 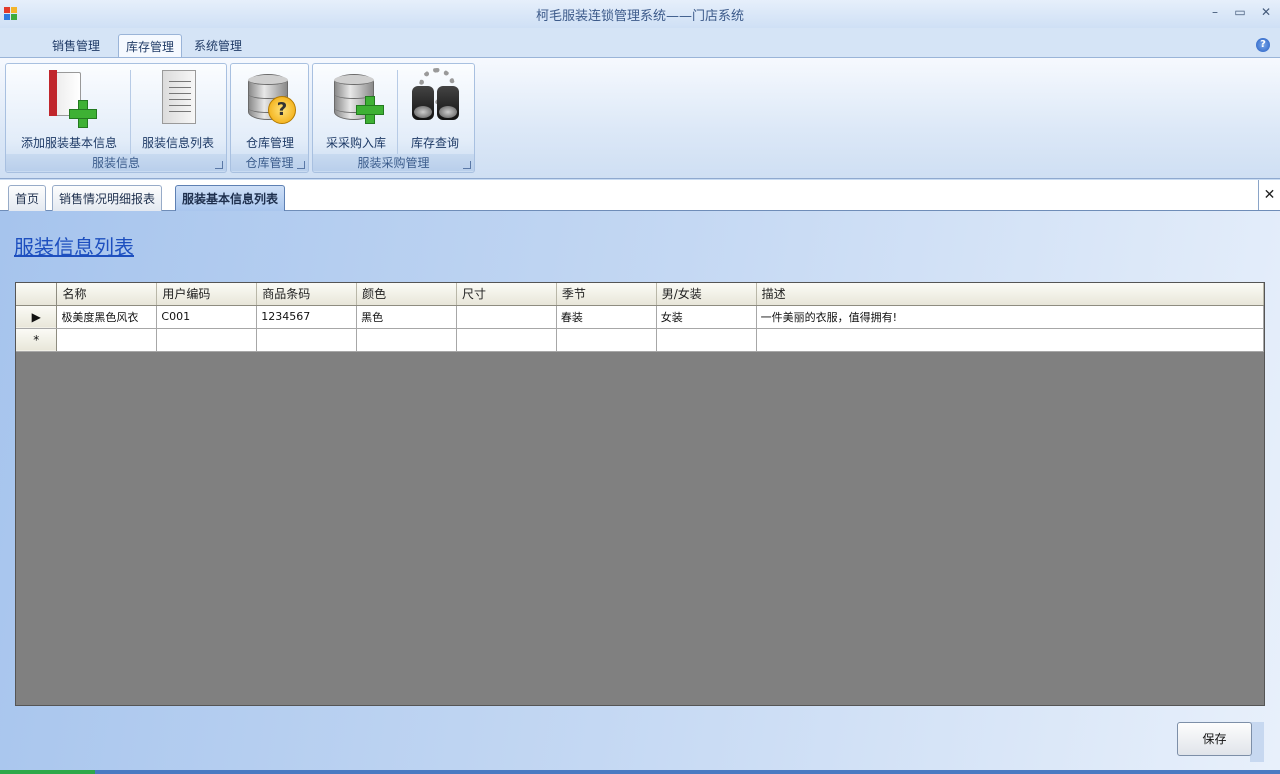 I want to click on ribbon-group-warehouse: ? 仓库管理 仓库管理, so click(x=269, y=118).